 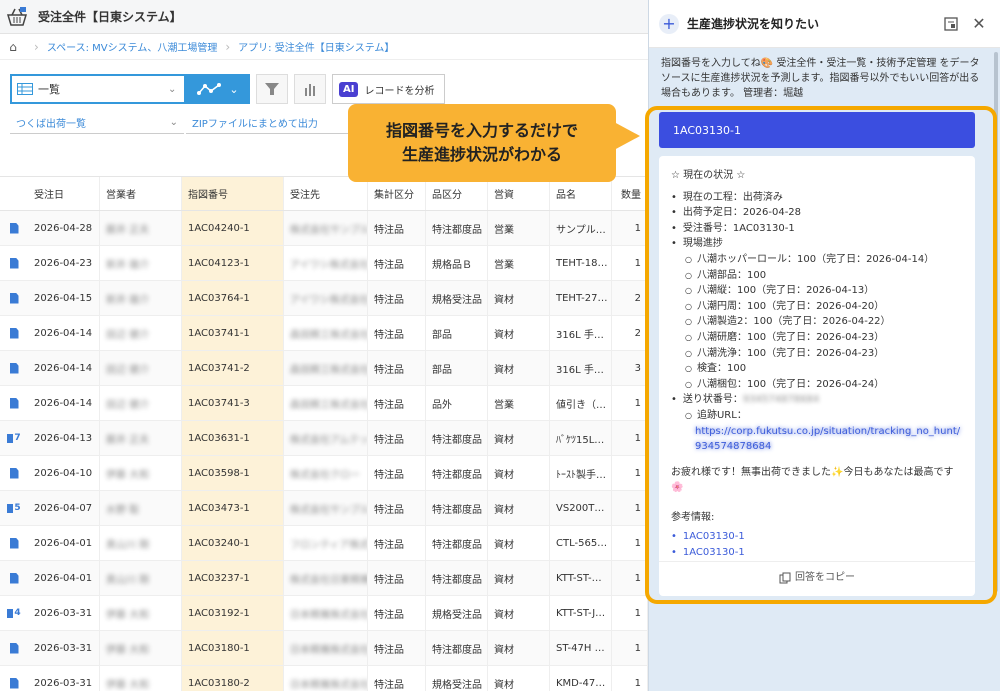 What do you see at coordinates (64, 403) in the screenshot?
I see `cell-date: 2026-04-14` at bounding box center [64, 403].